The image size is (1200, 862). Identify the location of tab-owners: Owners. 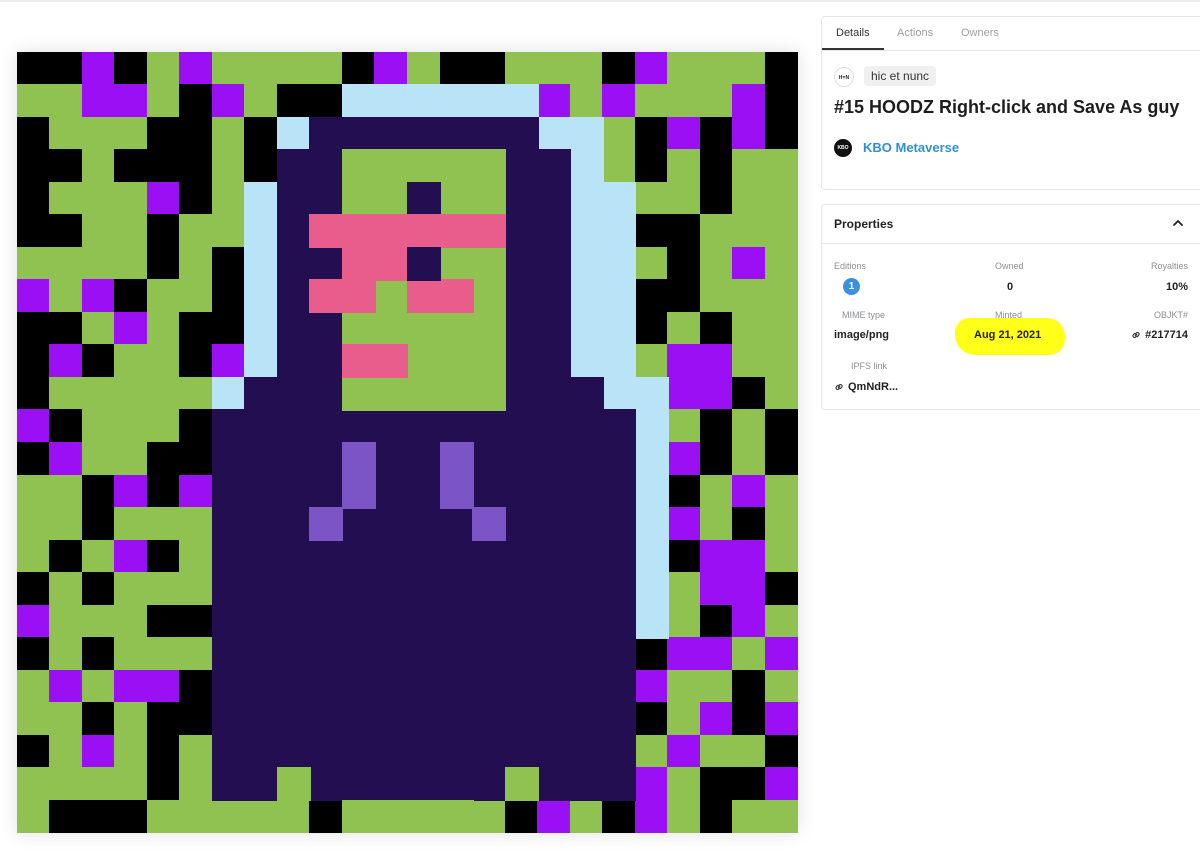
(980, 33).